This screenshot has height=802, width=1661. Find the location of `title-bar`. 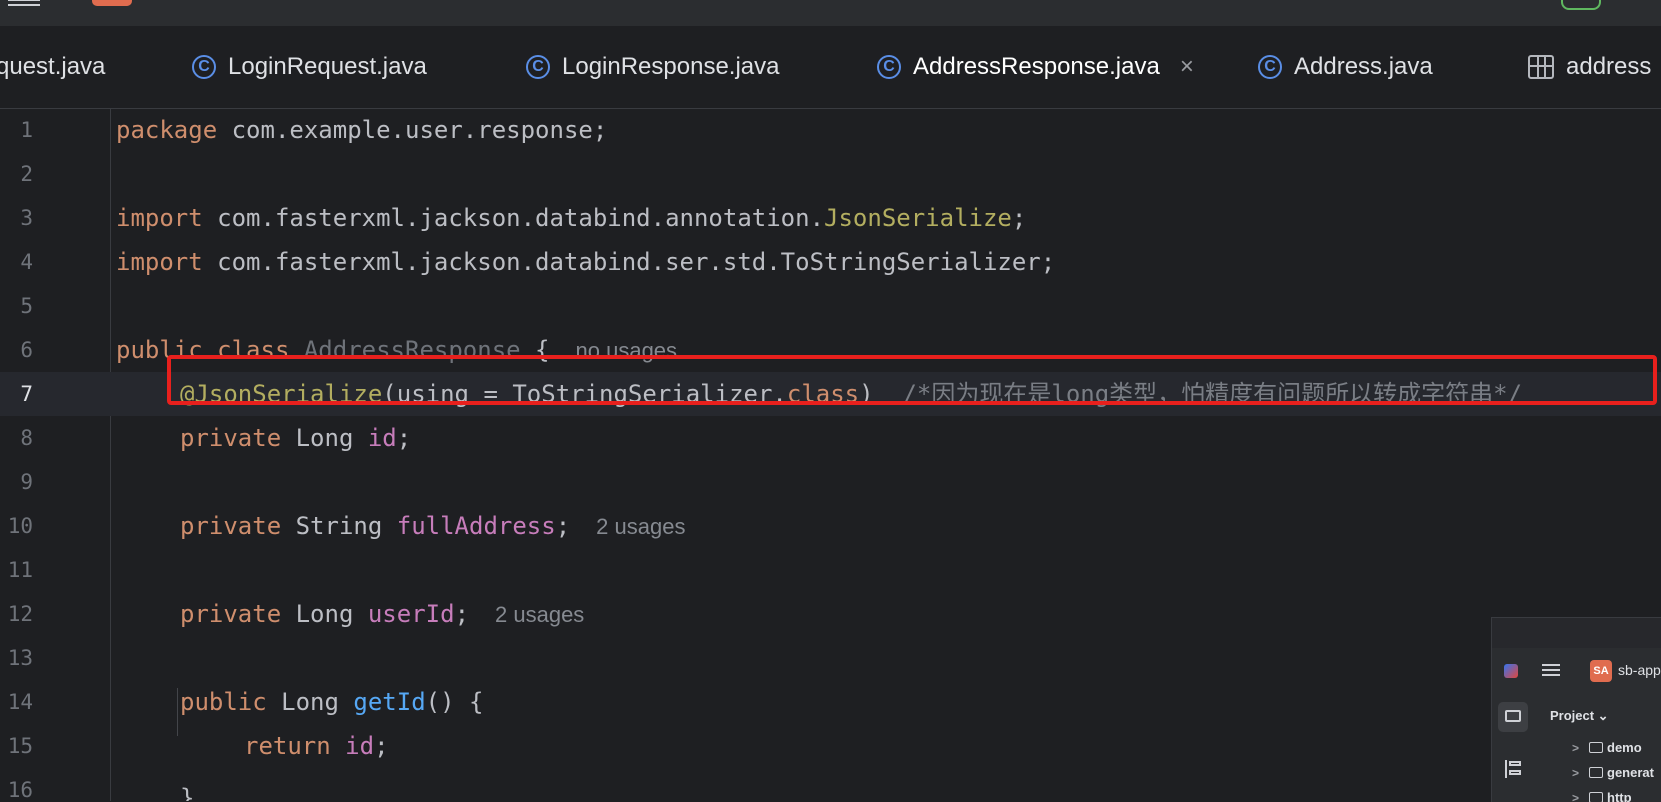

title-bar is located at coordinates (830, 13).